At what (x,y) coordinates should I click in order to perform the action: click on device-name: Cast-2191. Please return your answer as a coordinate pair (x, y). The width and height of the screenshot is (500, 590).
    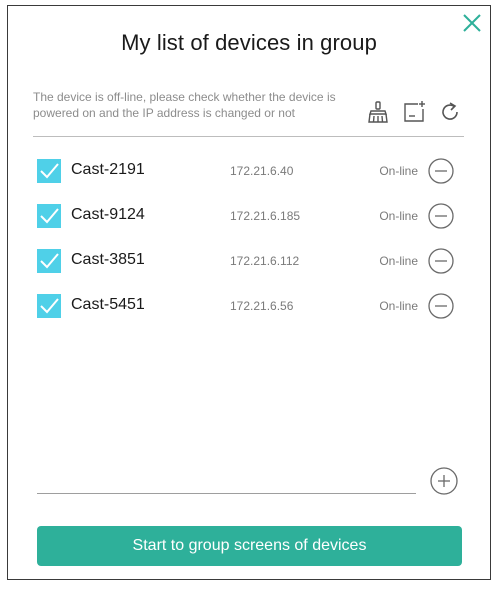
    Looking at the image, I should click on (108, 169).